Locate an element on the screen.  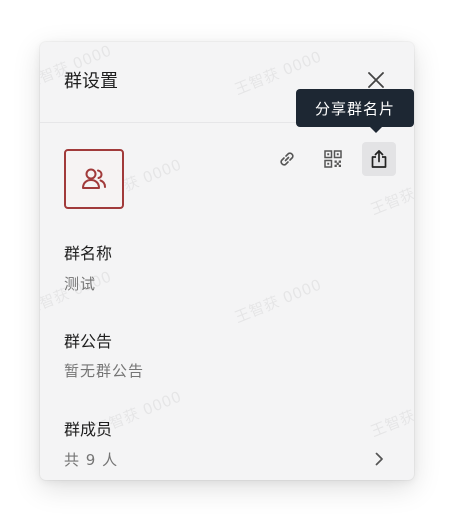
dialog-title: 群设置 is located at coordinates (91, 81).